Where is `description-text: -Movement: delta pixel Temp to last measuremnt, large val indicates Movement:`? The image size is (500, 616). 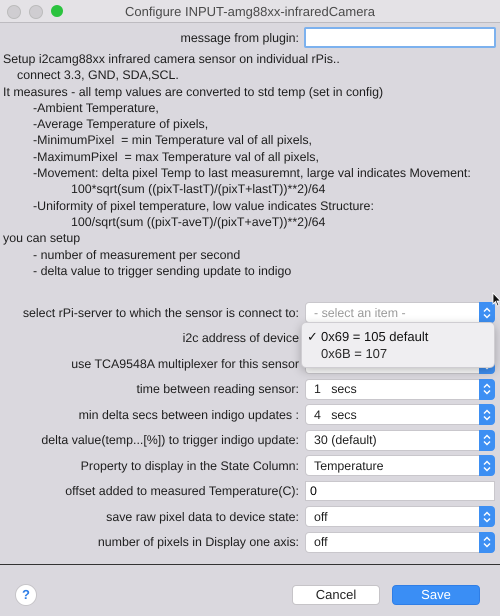 description-text: -Movement: delta pixel Temp to last measuremnt, large val indicates Movement: is located at coordinates (252, 173).